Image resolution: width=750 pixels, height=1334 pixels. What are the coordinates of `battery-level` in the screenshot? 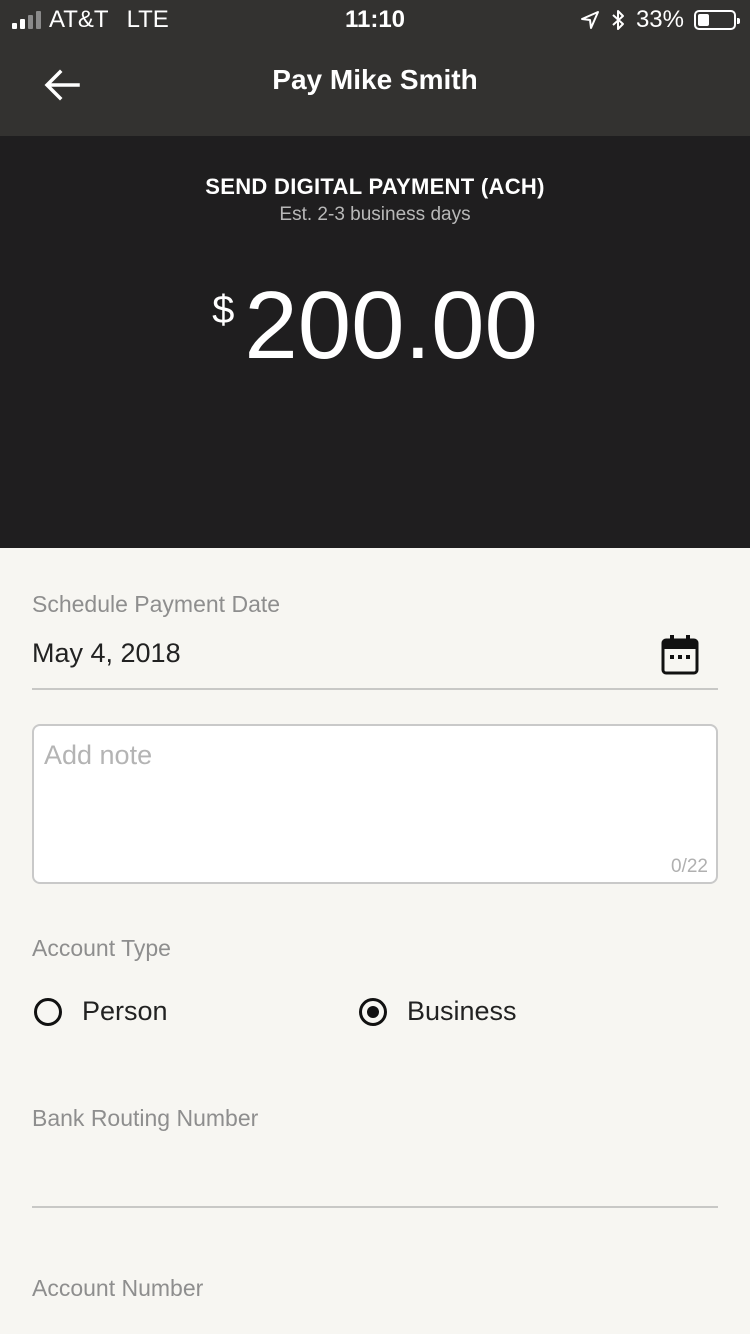 It's located at (704, 20).